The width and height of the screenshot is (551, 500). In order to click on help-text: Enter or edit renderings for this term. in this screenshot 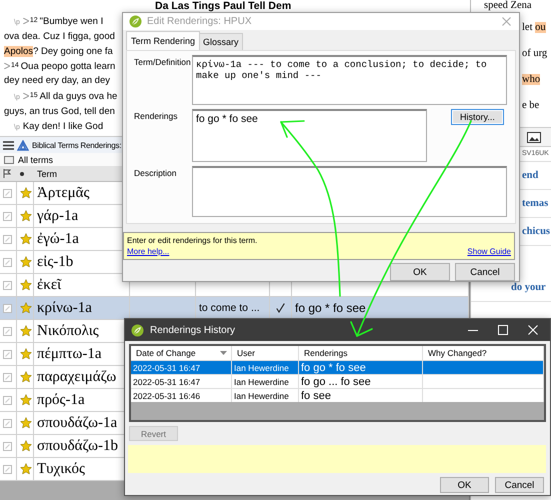, I will do `click(192, 240)`.